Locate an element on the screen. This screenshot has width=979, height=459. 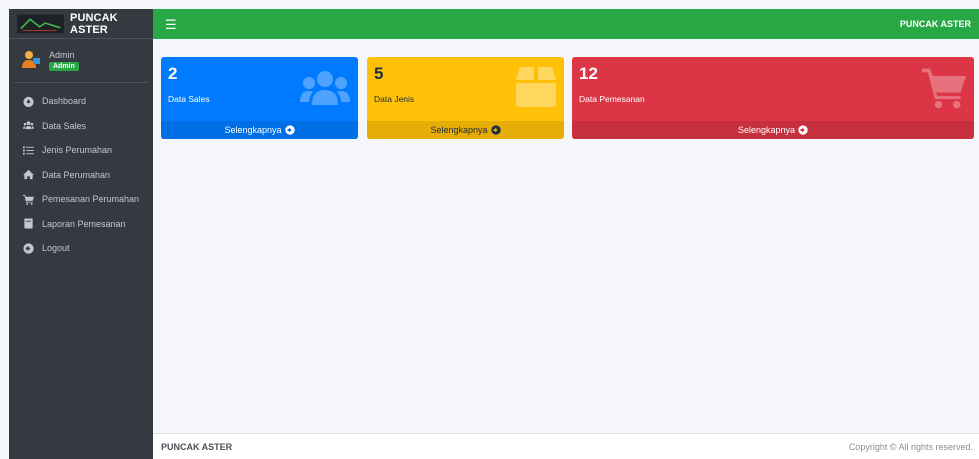
navbar-title: PUNCAK ASTER is located at coordinates (935, 24).